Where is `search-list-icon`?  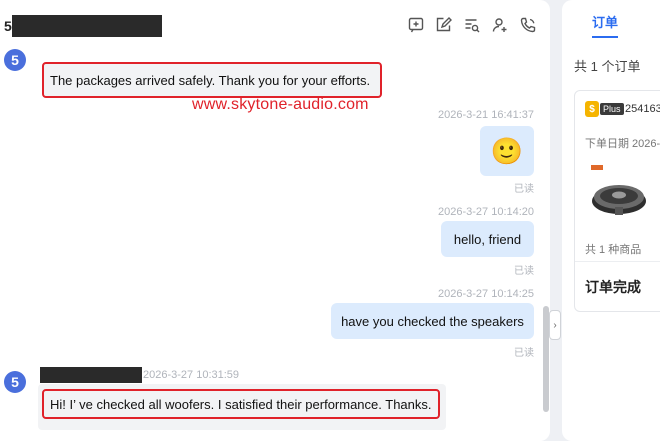
search-list-icon is located at coordinates (471, 24).